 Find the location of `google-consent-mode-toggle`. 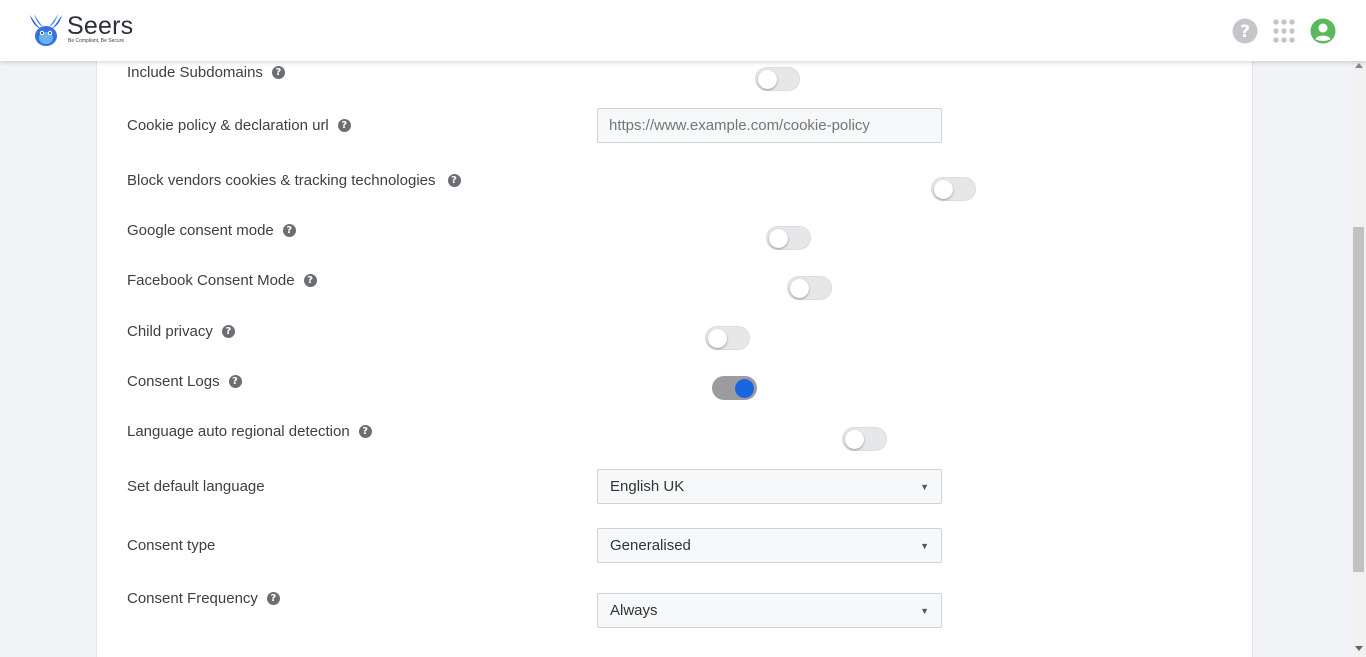

google-consent-mode-toggle is located at coordinates (788, 238).